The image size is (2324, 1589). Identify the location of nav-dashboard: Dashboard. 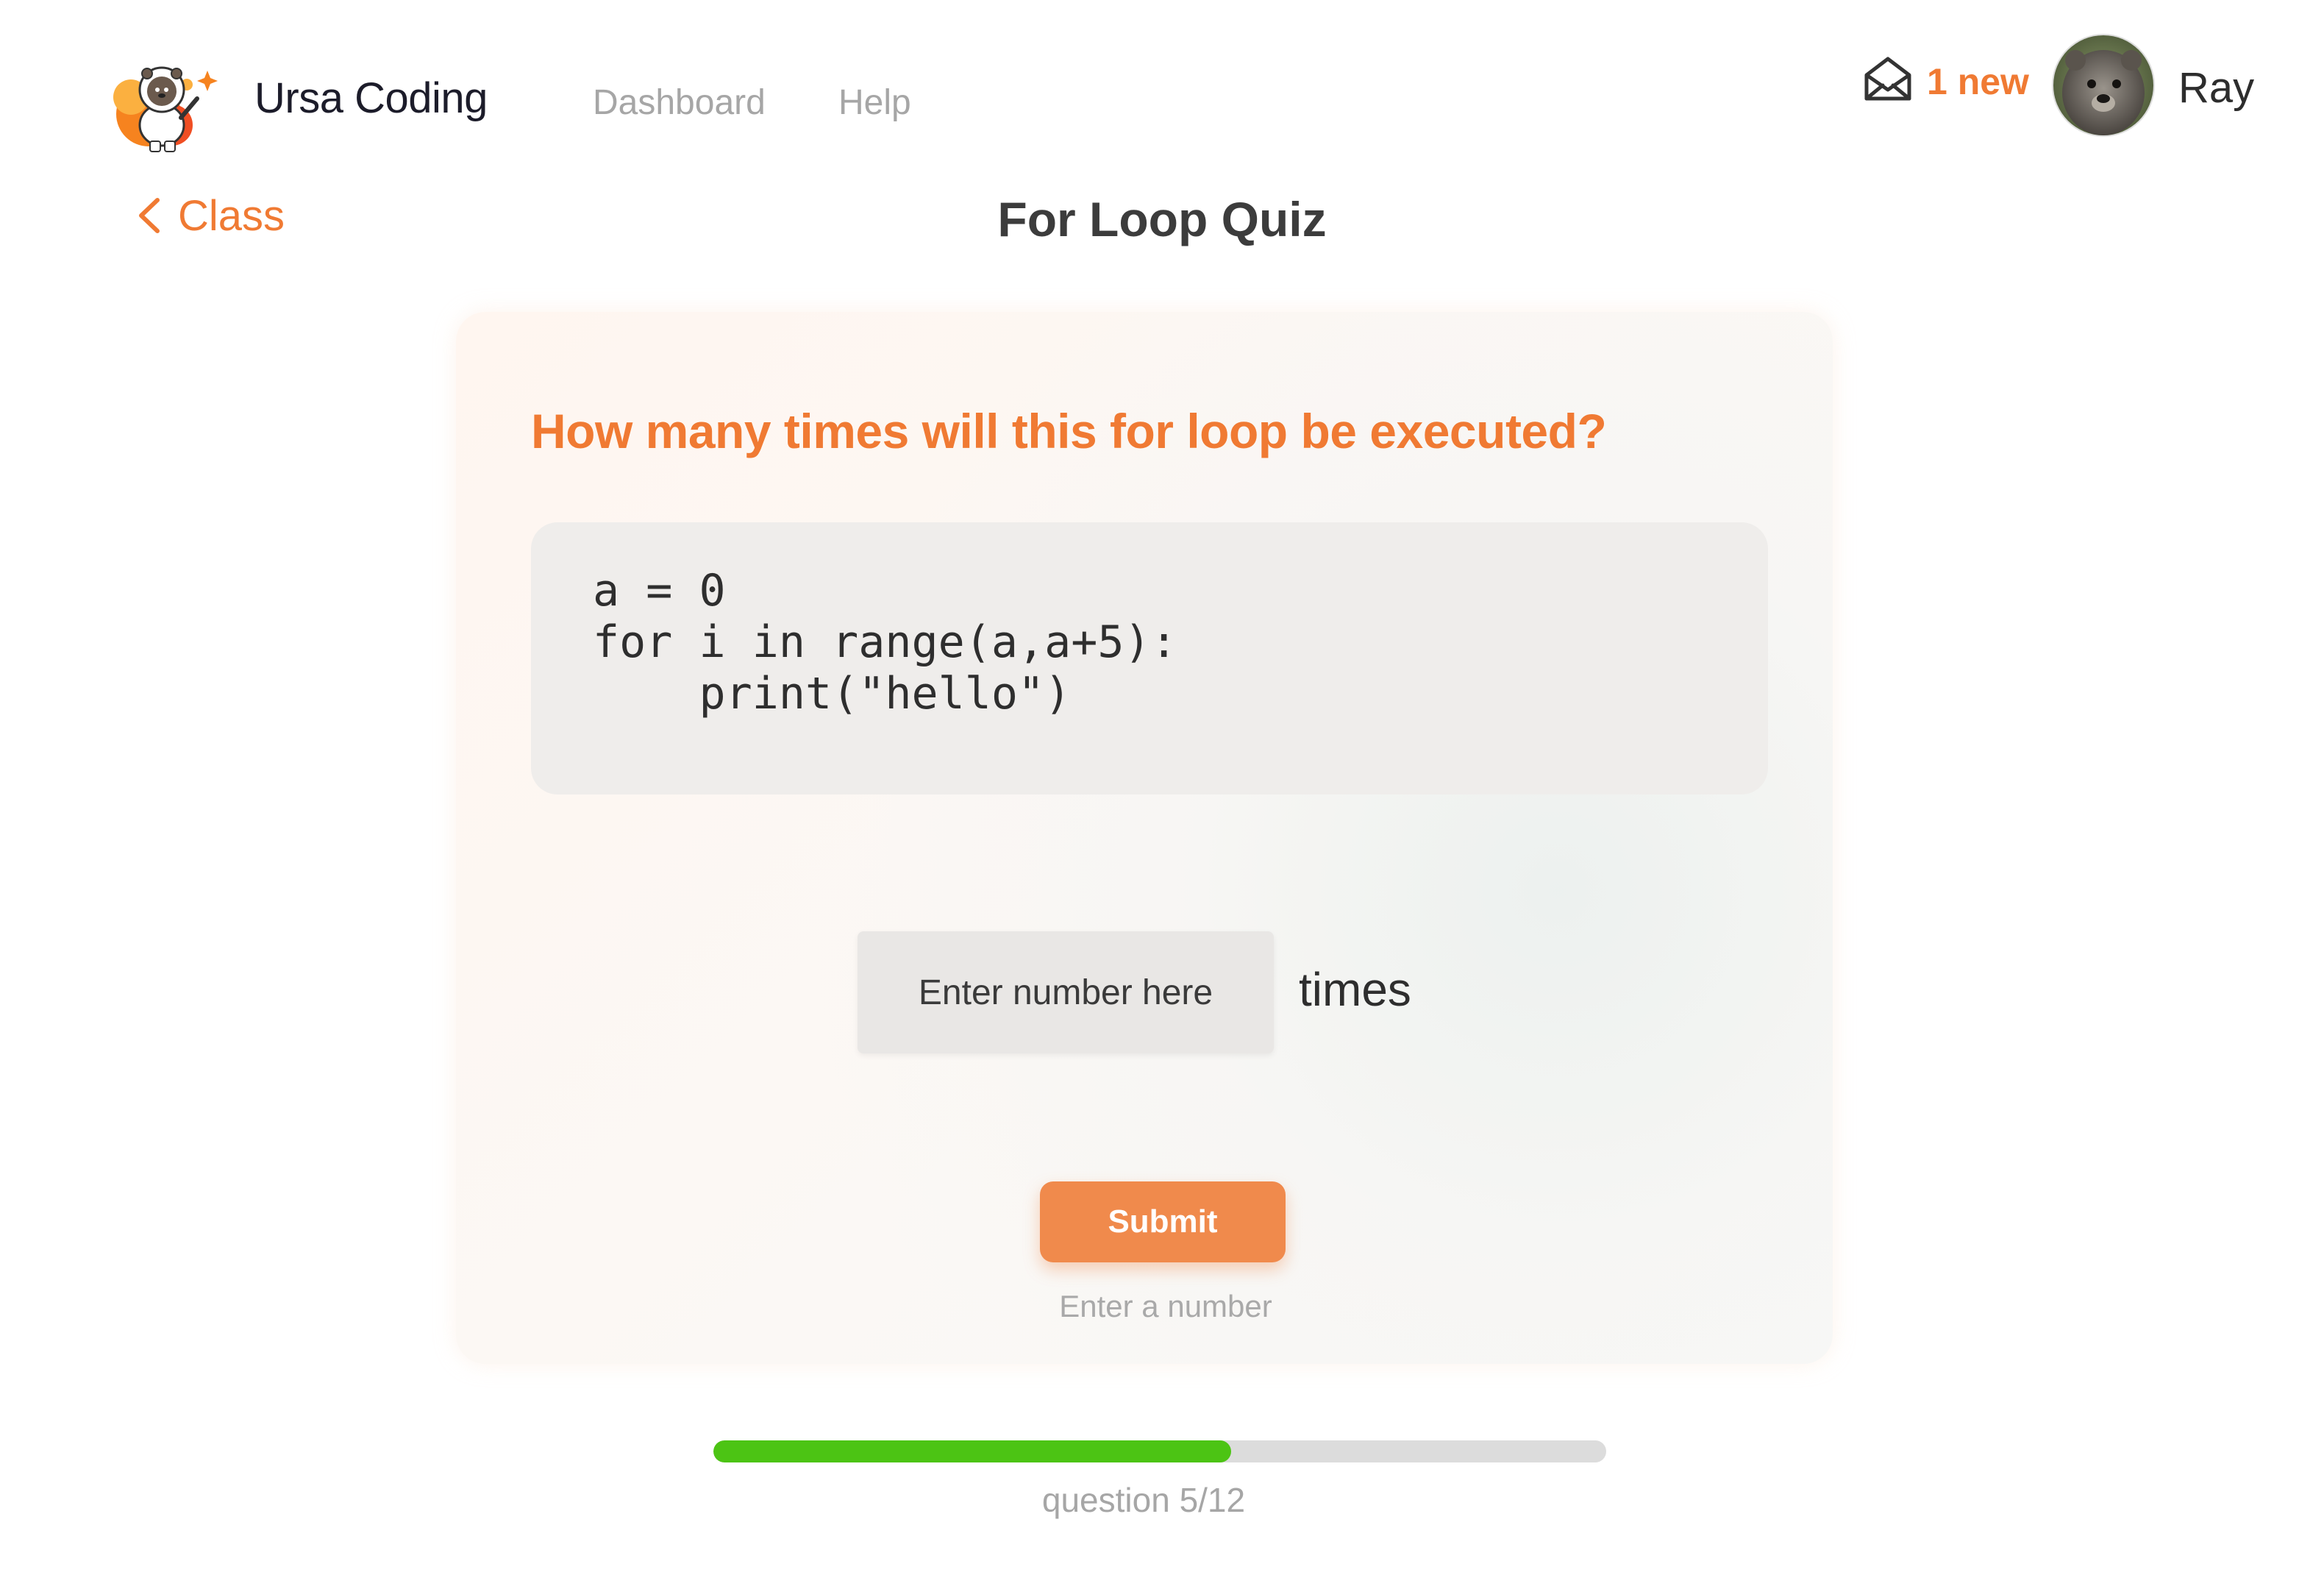
(679, 102).